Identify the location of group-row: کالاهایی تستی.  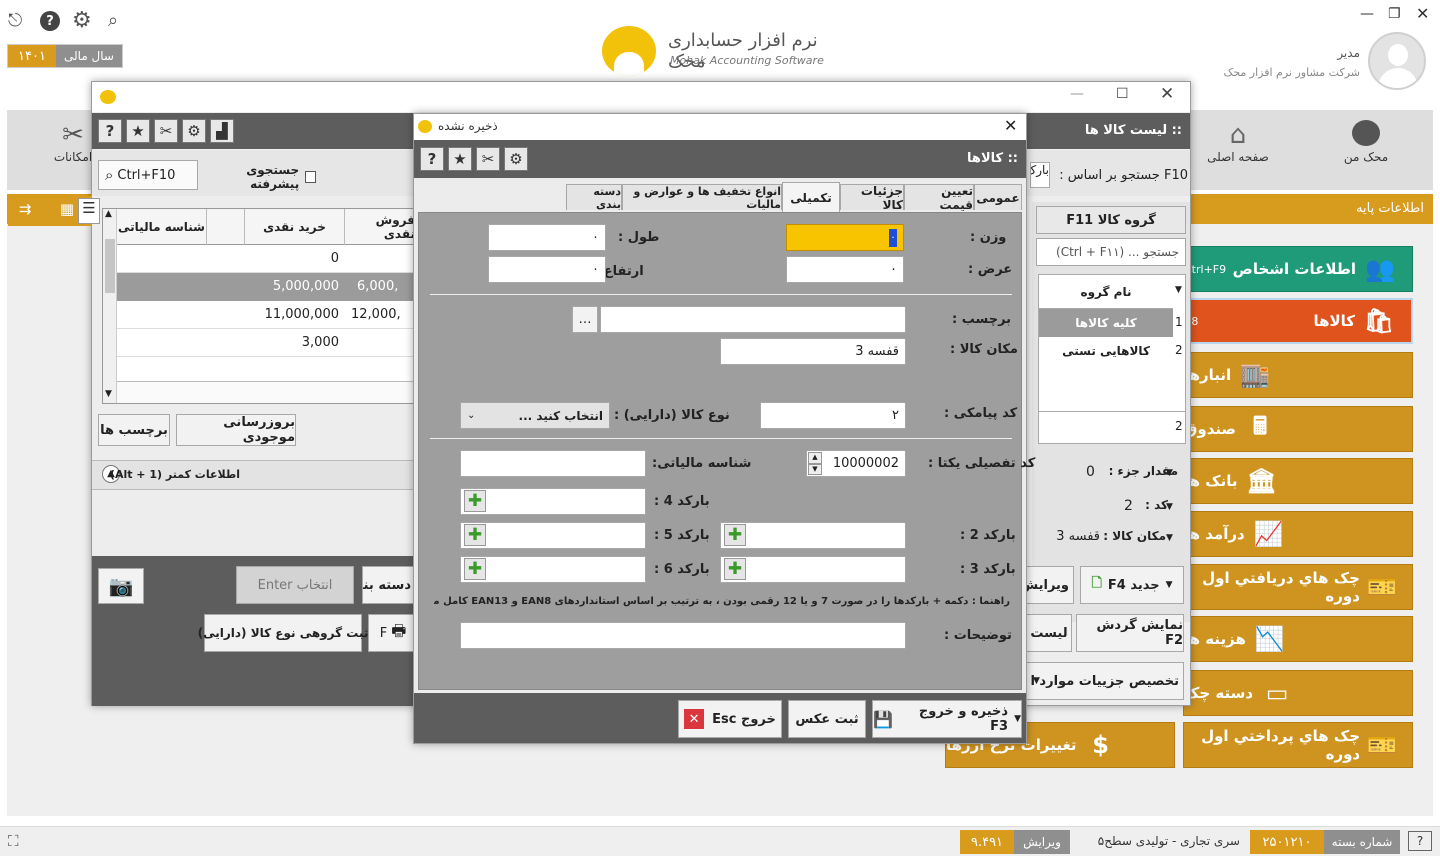
(1106, 351).